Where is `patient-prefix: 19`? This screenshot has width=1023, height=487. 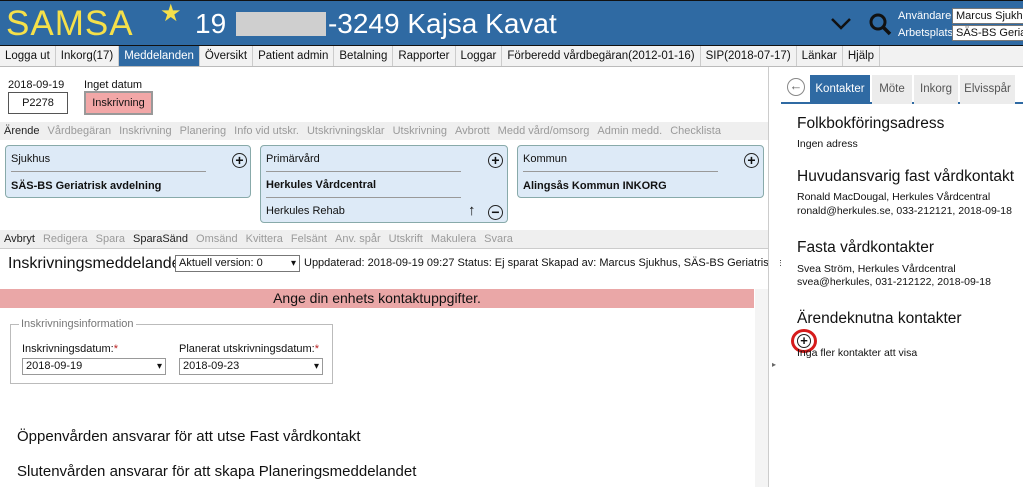 patient-prefix: 19 is located at coordinates (211, 23).